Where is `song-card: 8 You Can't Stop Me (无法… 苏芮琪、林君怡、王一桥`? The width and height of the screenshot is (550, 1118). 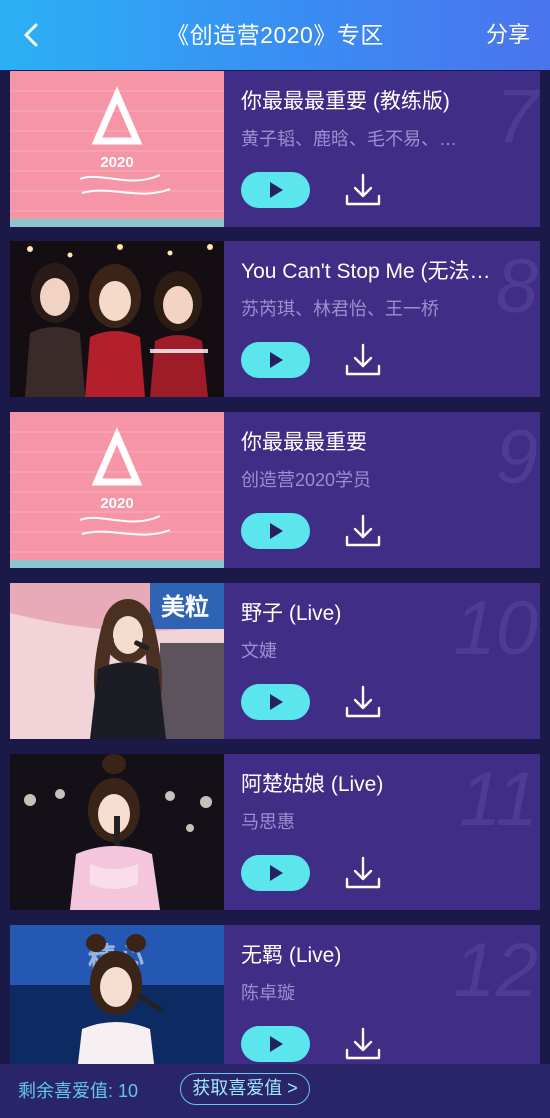
song-card: 8 You Can't Stop Me (无法… 苏芮琪、林君怡、王一桥 is located at coordinates (275, 319).